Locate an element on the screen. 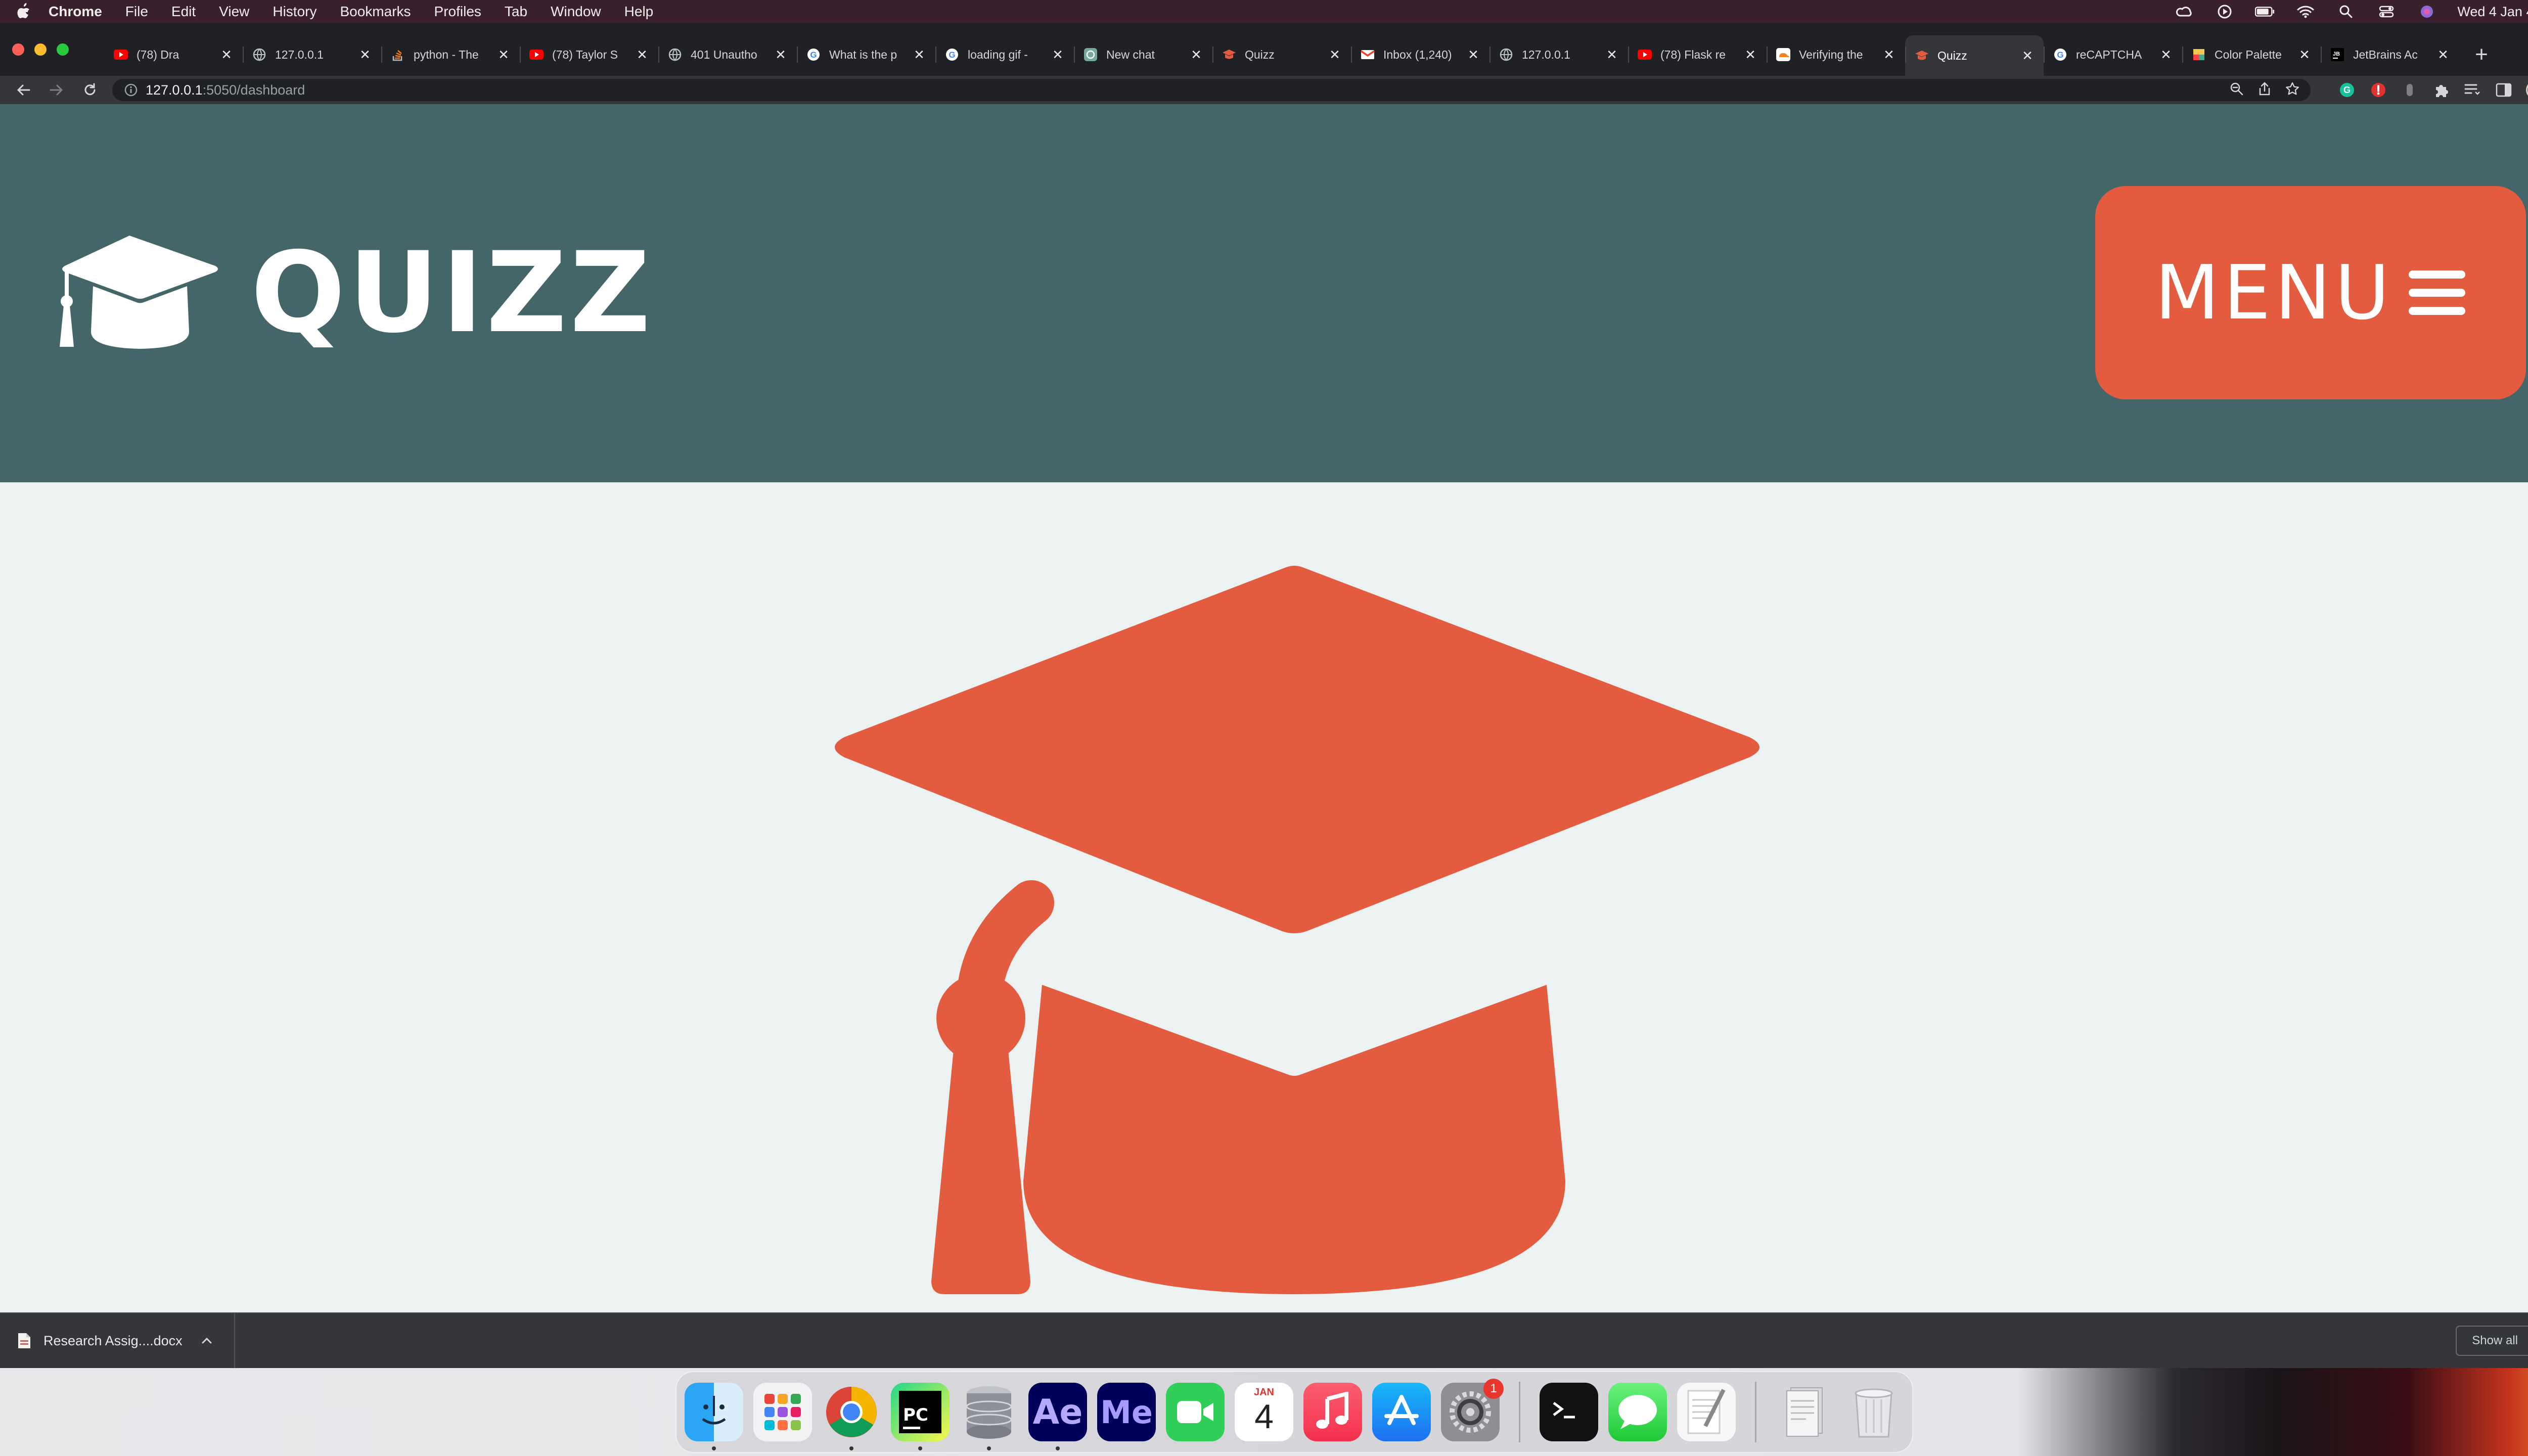 The image size is (2528, 1456). chevron-up-icon is located at coordinates (207, 1341).